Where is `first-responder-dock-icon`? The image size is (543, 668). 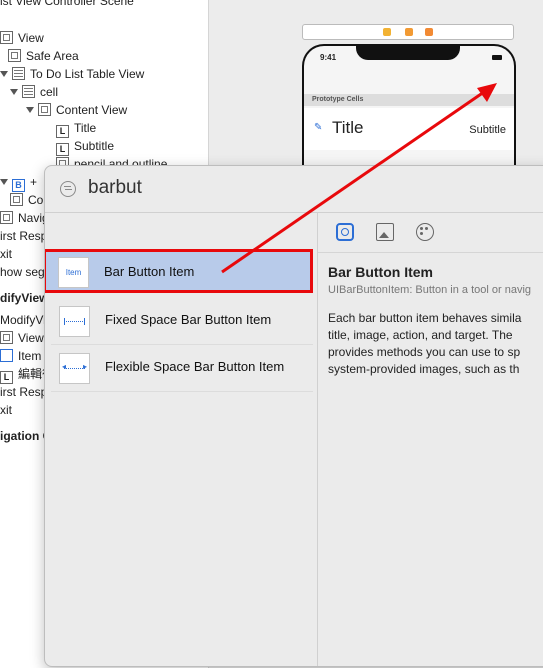 first-responder-dock-icon is located at coordinates (409, 32).